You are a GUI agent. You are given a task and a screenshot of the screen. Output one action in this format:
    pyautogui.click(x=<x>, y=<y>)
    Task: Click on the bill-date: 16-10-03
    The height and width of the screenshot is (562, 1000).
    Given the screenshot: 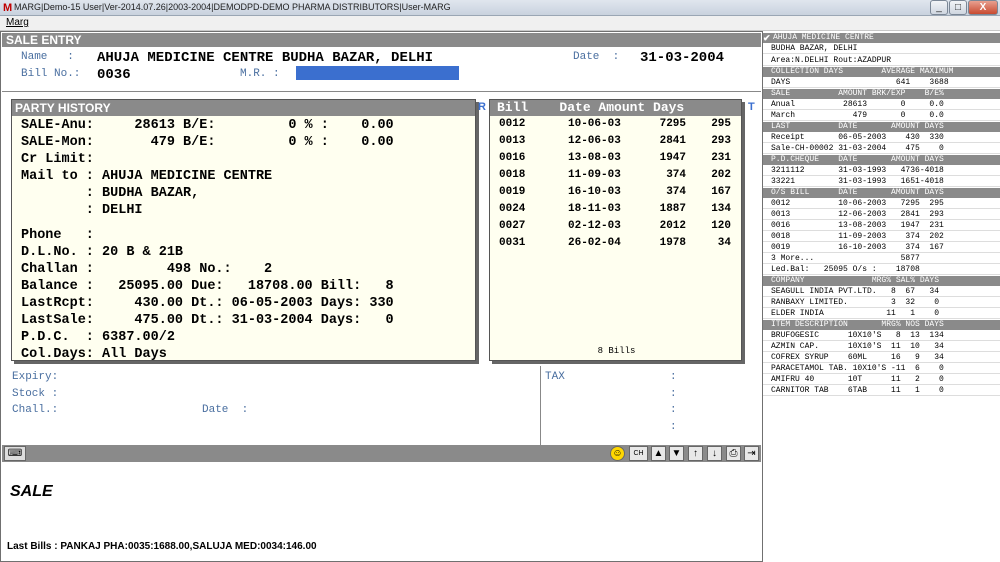 What is the action you would take?
    pyautogui.click(x=594, y=192)
    